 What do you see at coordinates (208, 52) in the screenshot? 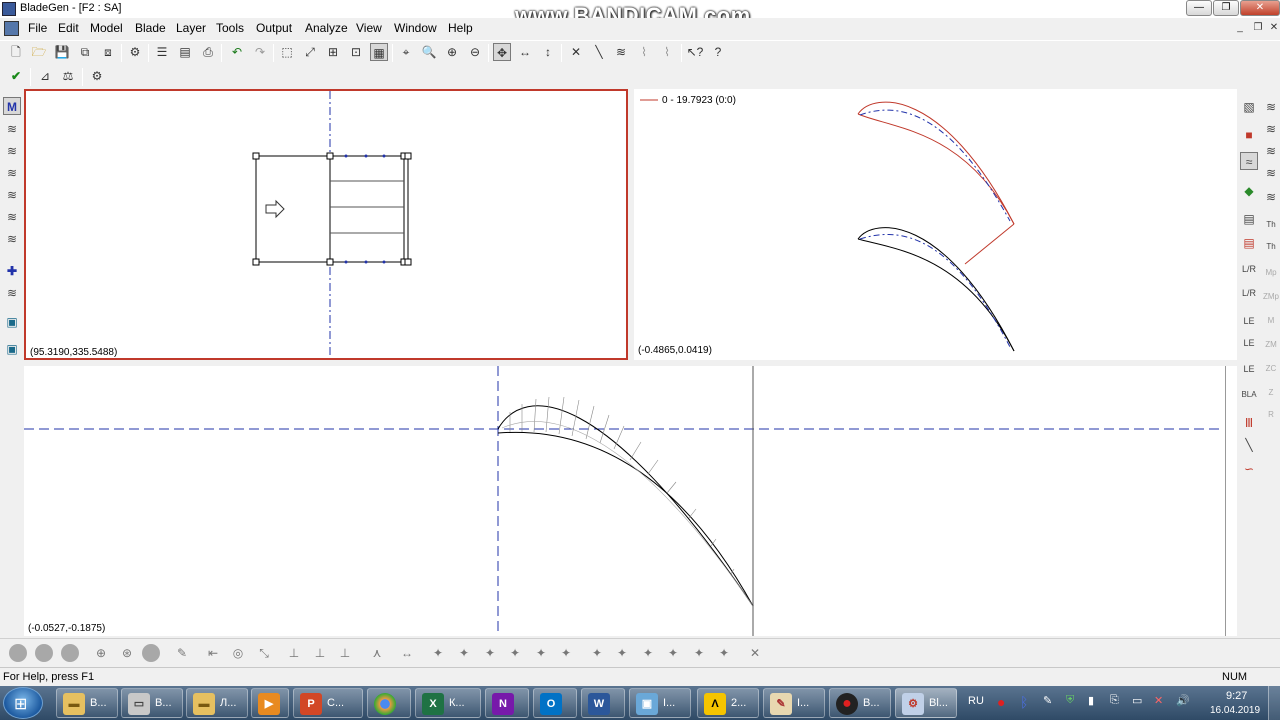
I see `print-icon: ⎙` at bounding box center [208, 52].